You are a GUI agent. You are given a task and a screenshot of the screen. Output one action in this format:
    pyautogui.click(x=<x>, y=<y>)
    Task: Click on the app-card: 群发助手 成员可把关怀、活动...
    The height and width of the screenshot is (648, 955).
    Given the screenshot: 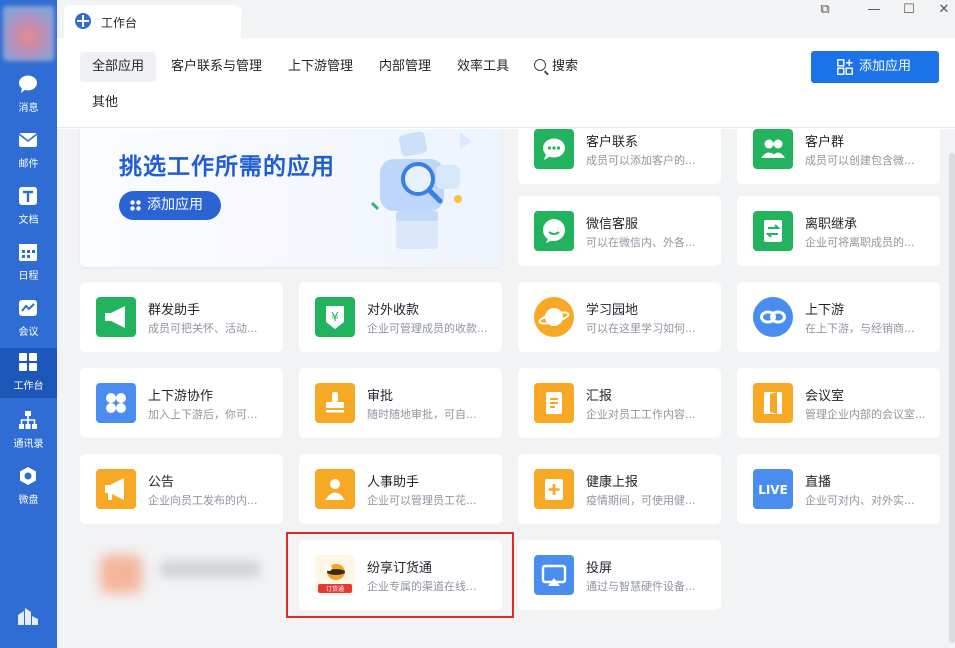 What is the action you would take?
    pyautogui.click(x=181, y=317)
    